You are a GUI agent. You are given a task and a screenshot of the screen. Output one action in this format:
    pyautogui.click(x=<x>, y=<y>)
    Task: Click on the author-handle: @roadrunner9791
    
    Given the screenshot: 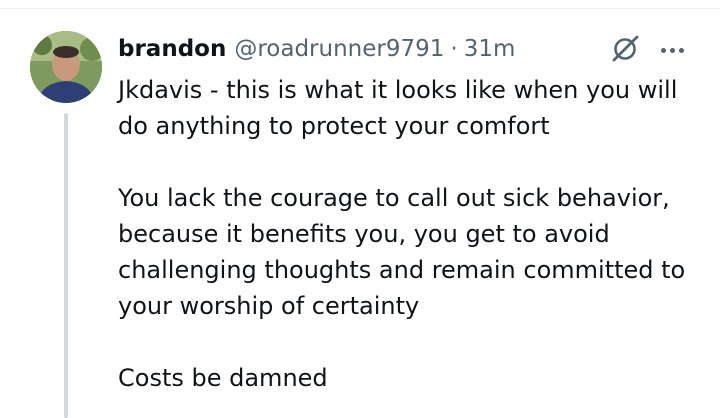 What is the action you would take?
    pyautogui.click(x=339, y=49)
    